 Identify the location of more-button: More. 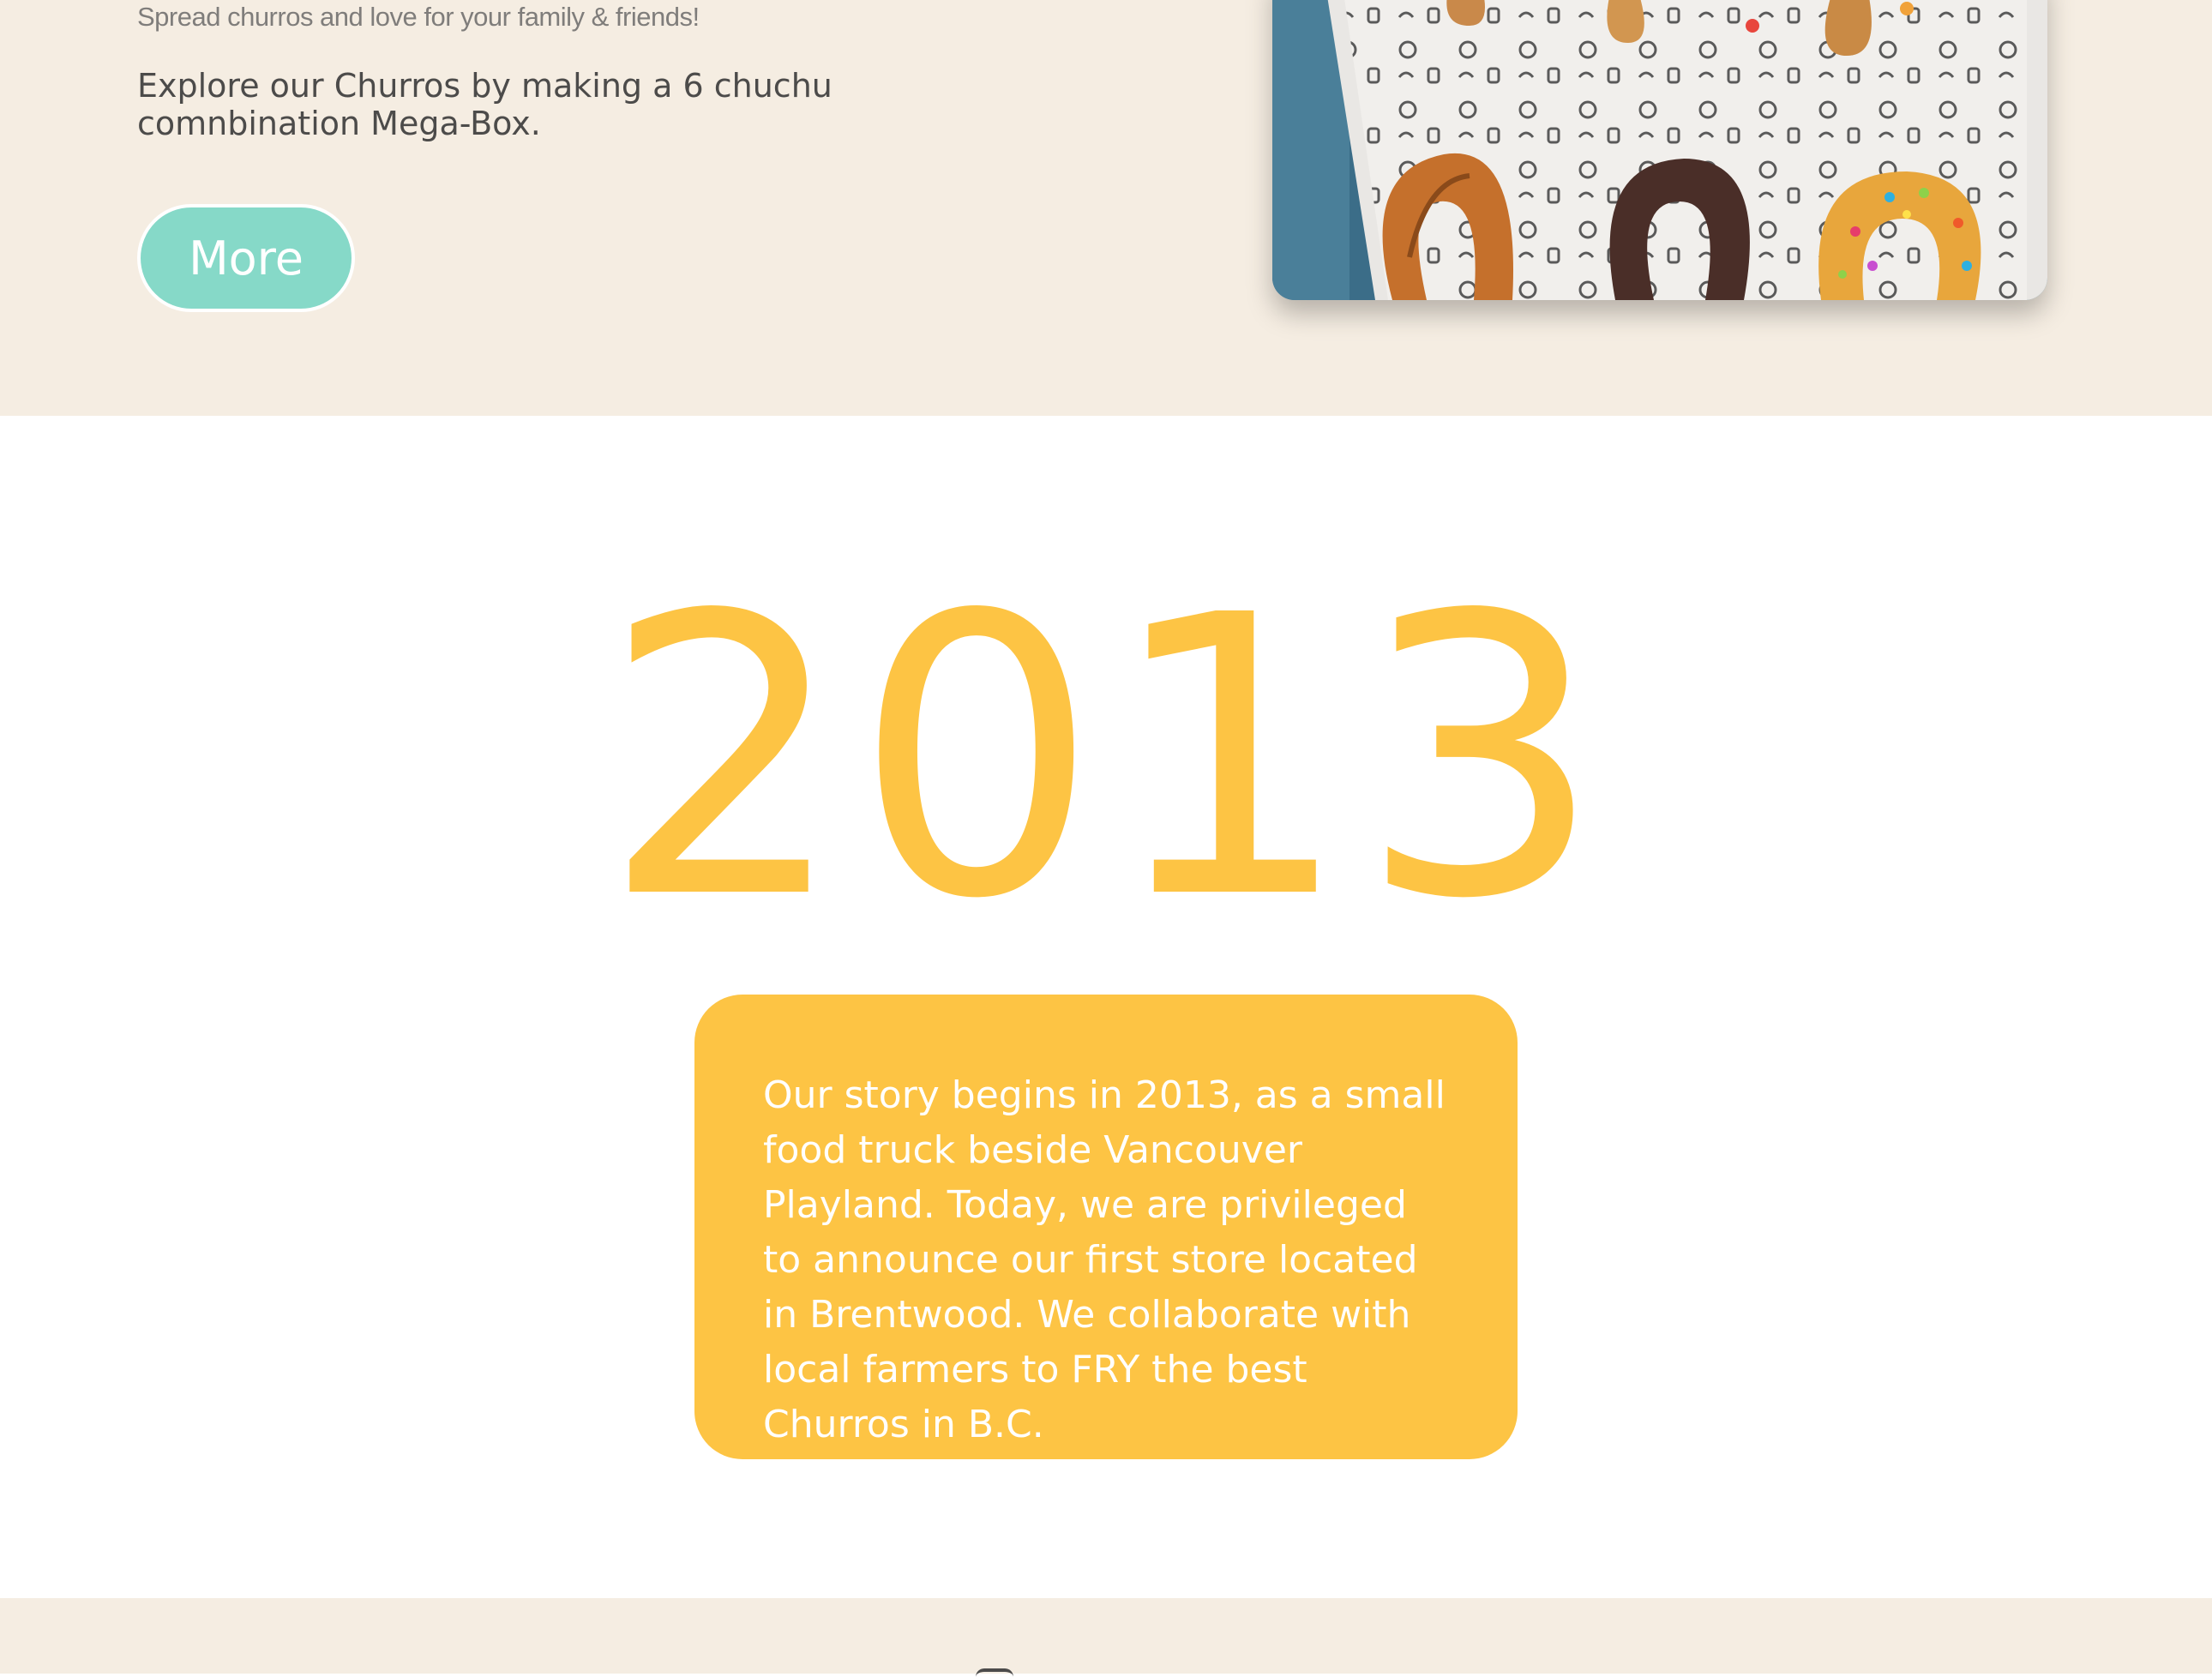
(246, 258).